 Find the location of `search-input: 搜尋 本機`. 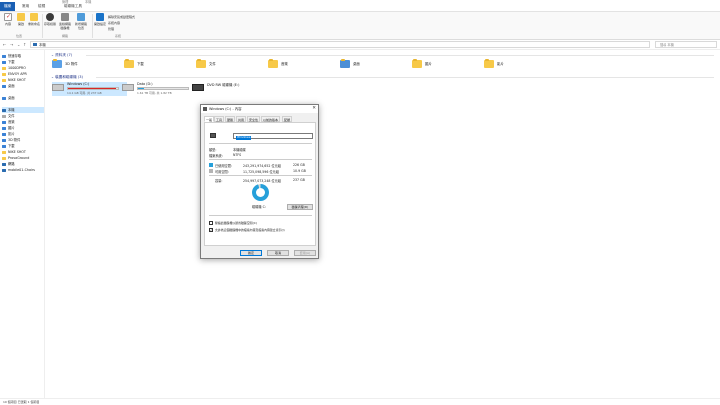

search-input: 搜尋 本機 is located at coordinates (686, 44).